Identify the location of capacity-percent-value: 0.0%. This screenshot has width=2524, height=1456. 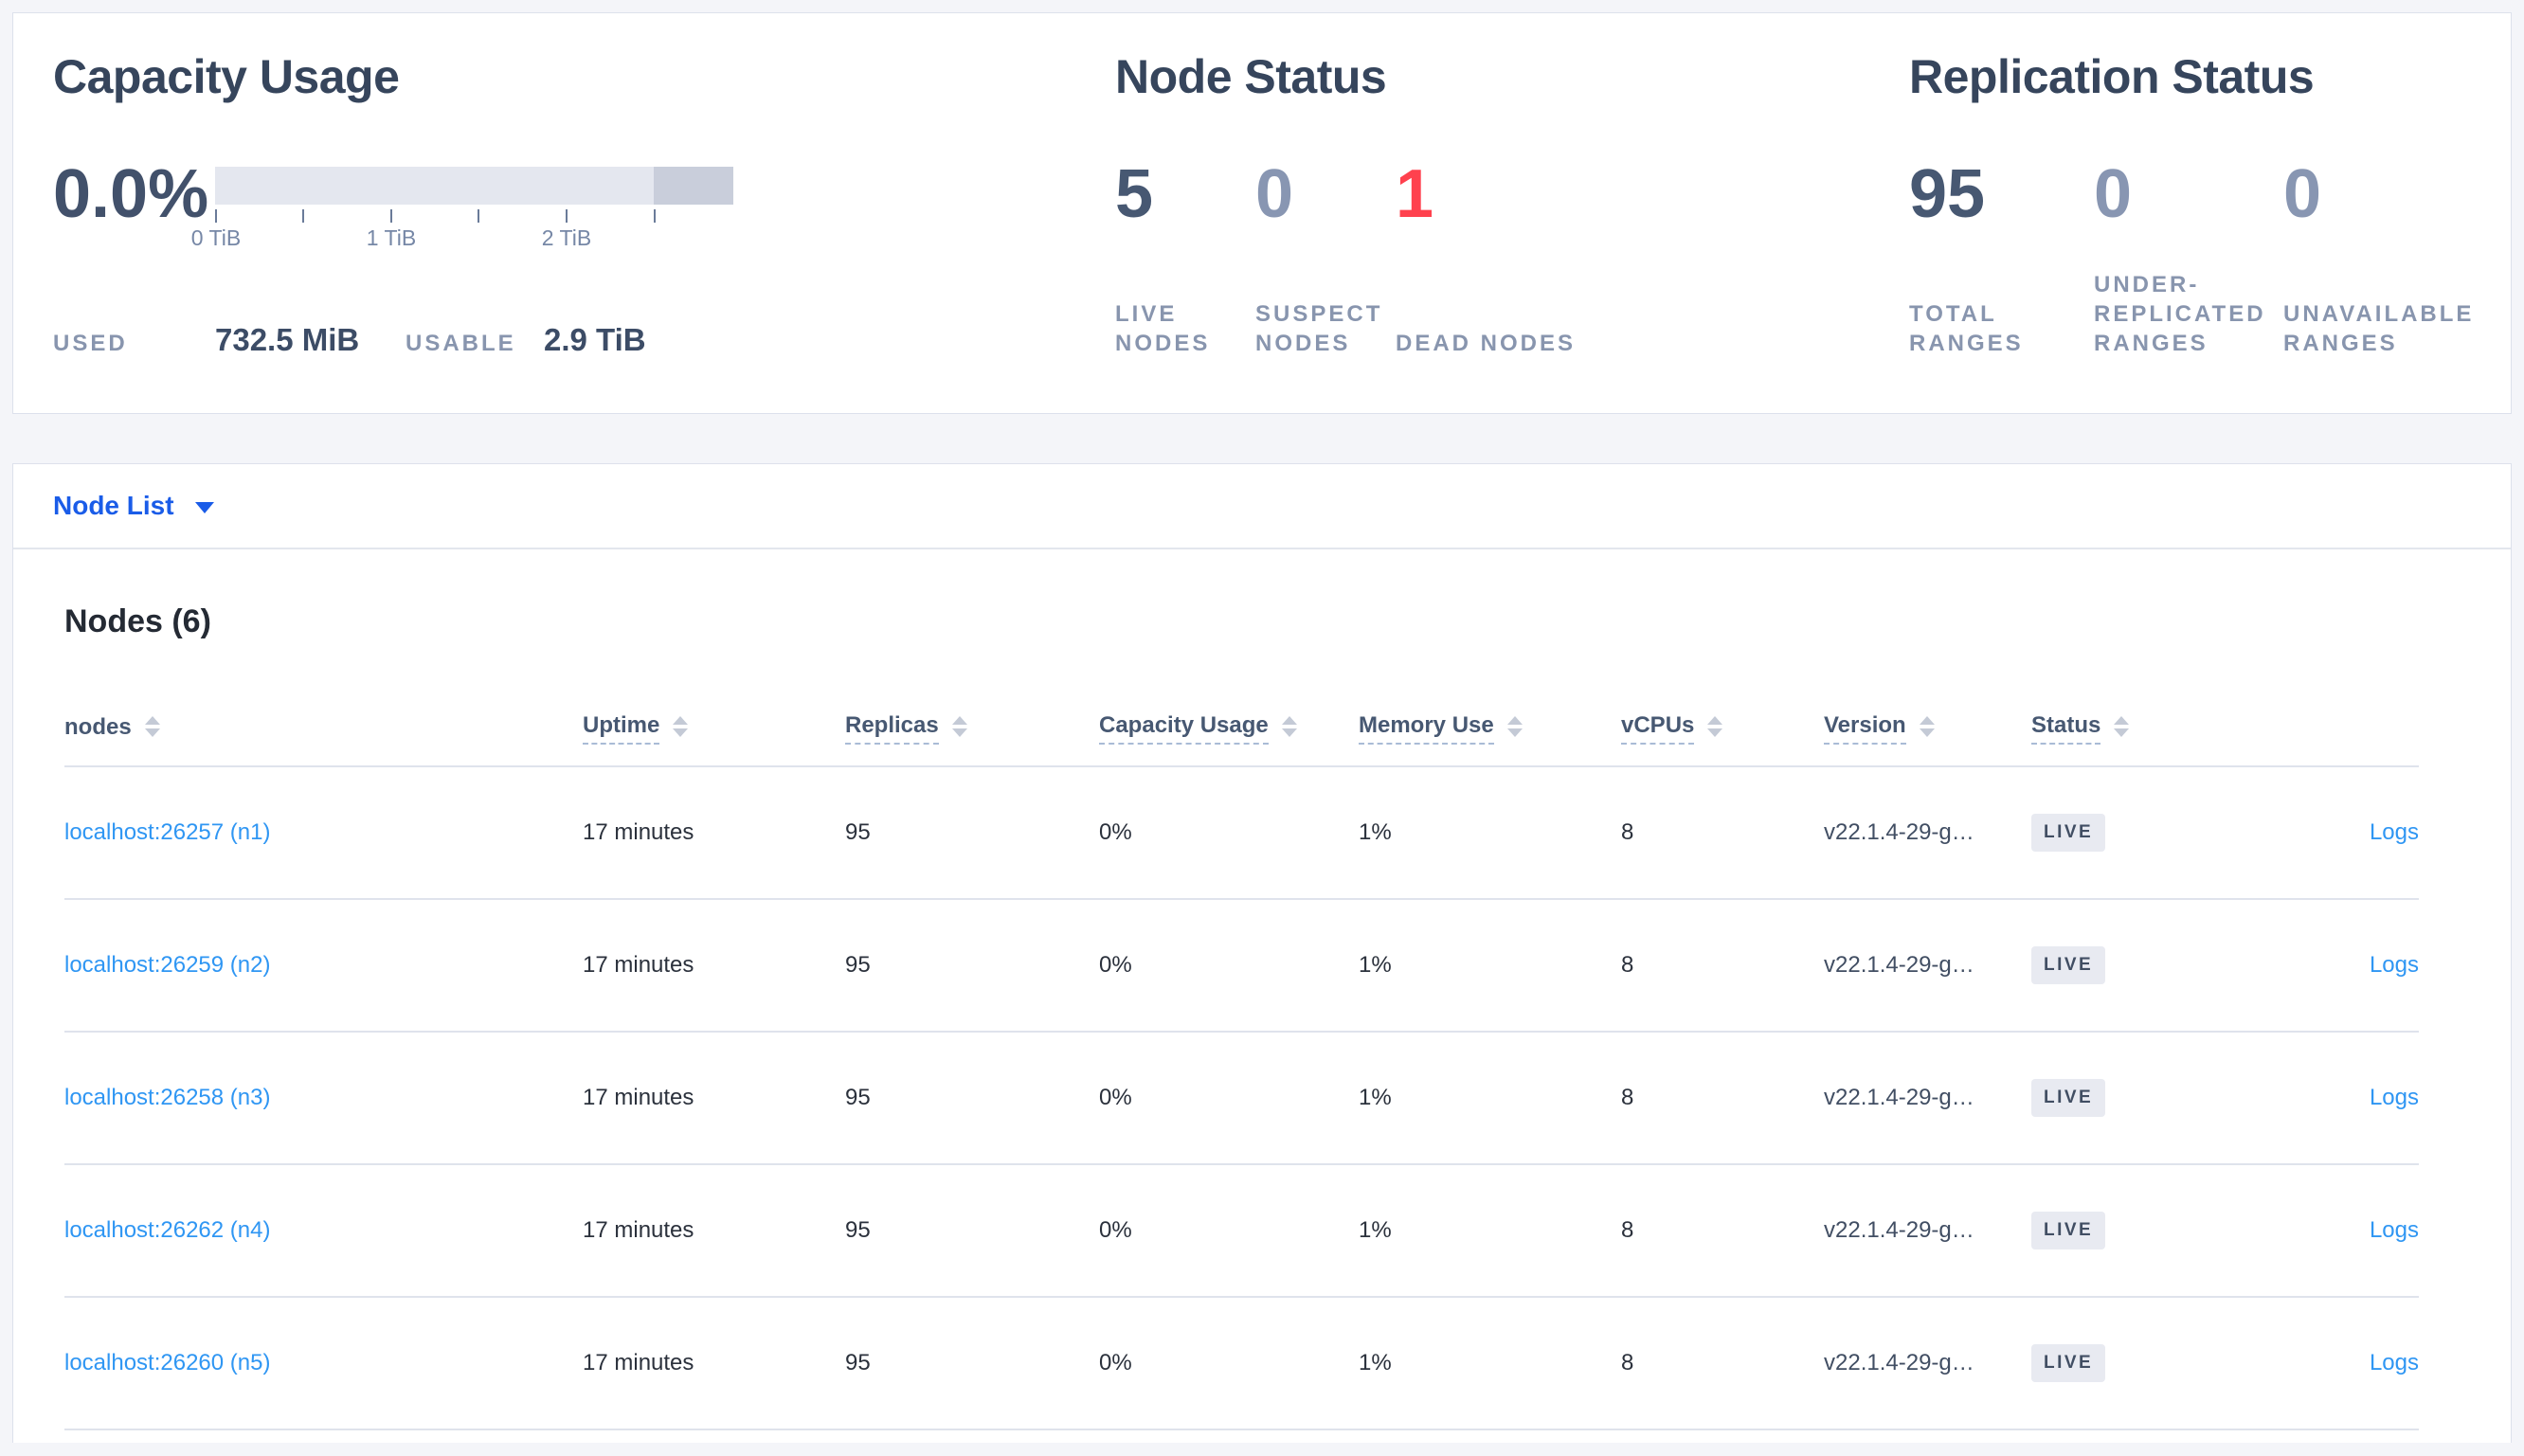
(131, 194).